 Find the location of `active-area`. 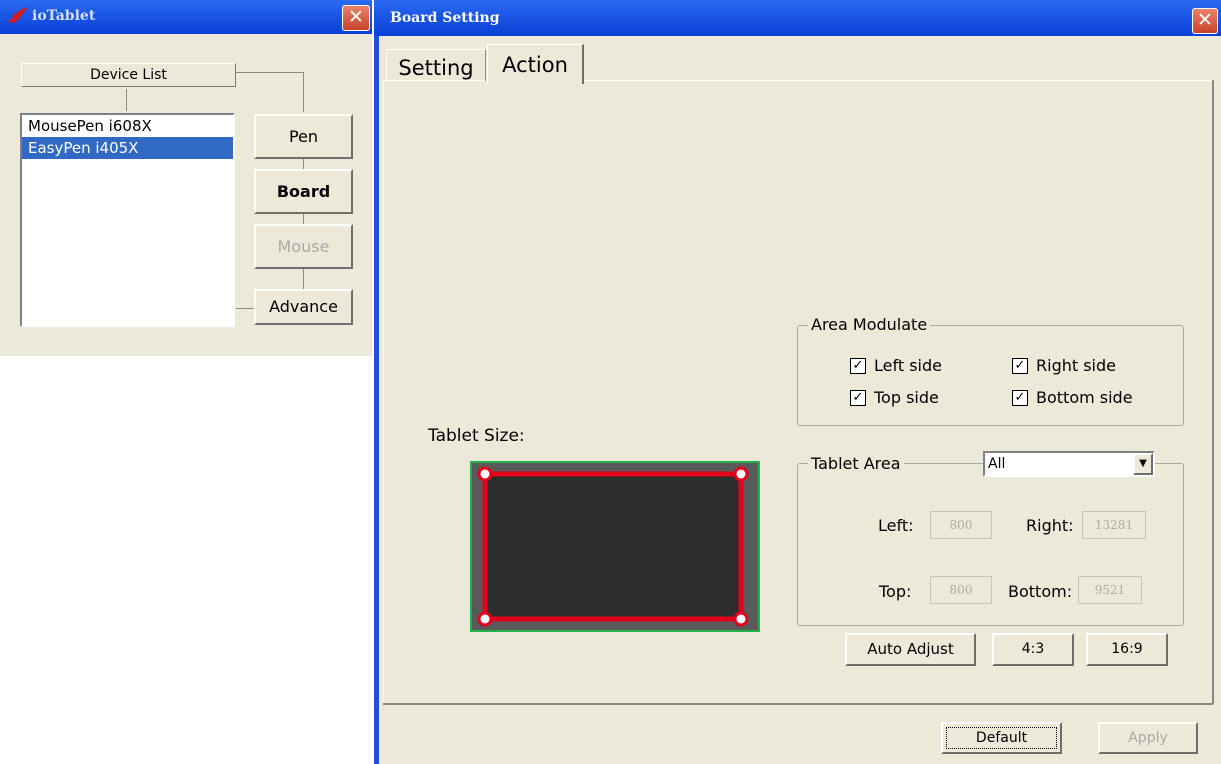

active-area is located at coordinates (613, 546).